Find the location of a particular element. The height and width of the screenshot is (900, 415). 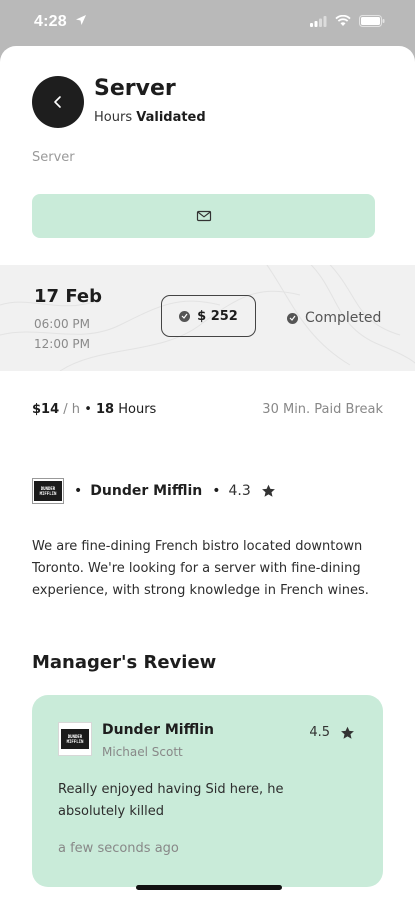

shift-summary: 17 Feb 06:00 PM 12:00 PM $ 252 Completed is located at coordinates (207, 318).